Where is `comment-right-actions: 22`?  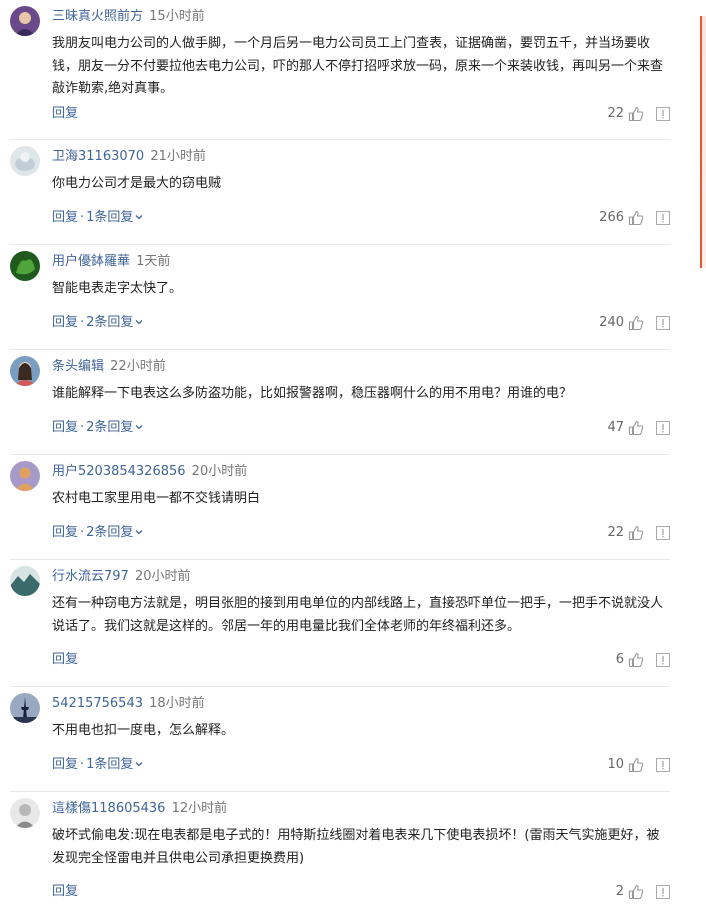
comment-right-actions: 22 is located at coordinates (638, 533).